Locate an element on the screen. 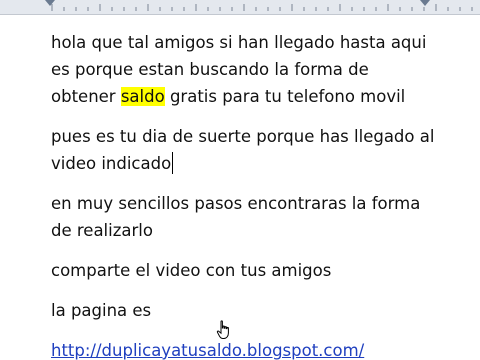 The image size is (480, 360). blog-link: http://duplicayatusaldo.blogspot.com/ is located at coordinates (251, 348).